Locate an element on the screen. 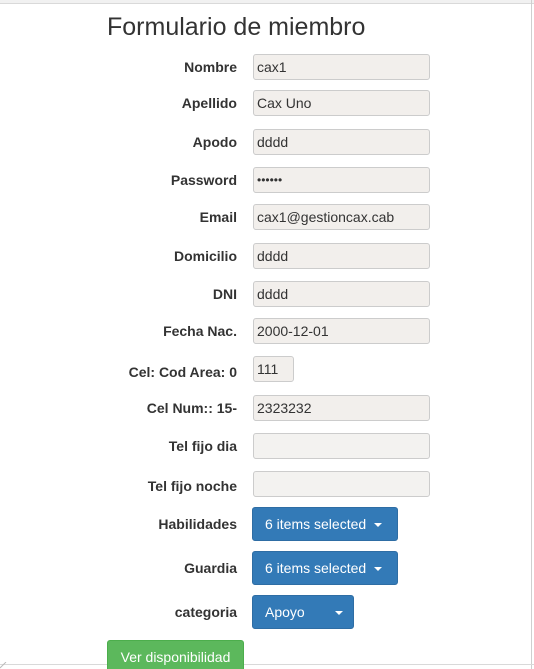 The width and height of the screenshot is (534, 669). row-apodo: Apodo dddd is located at coordinates (267, 142).